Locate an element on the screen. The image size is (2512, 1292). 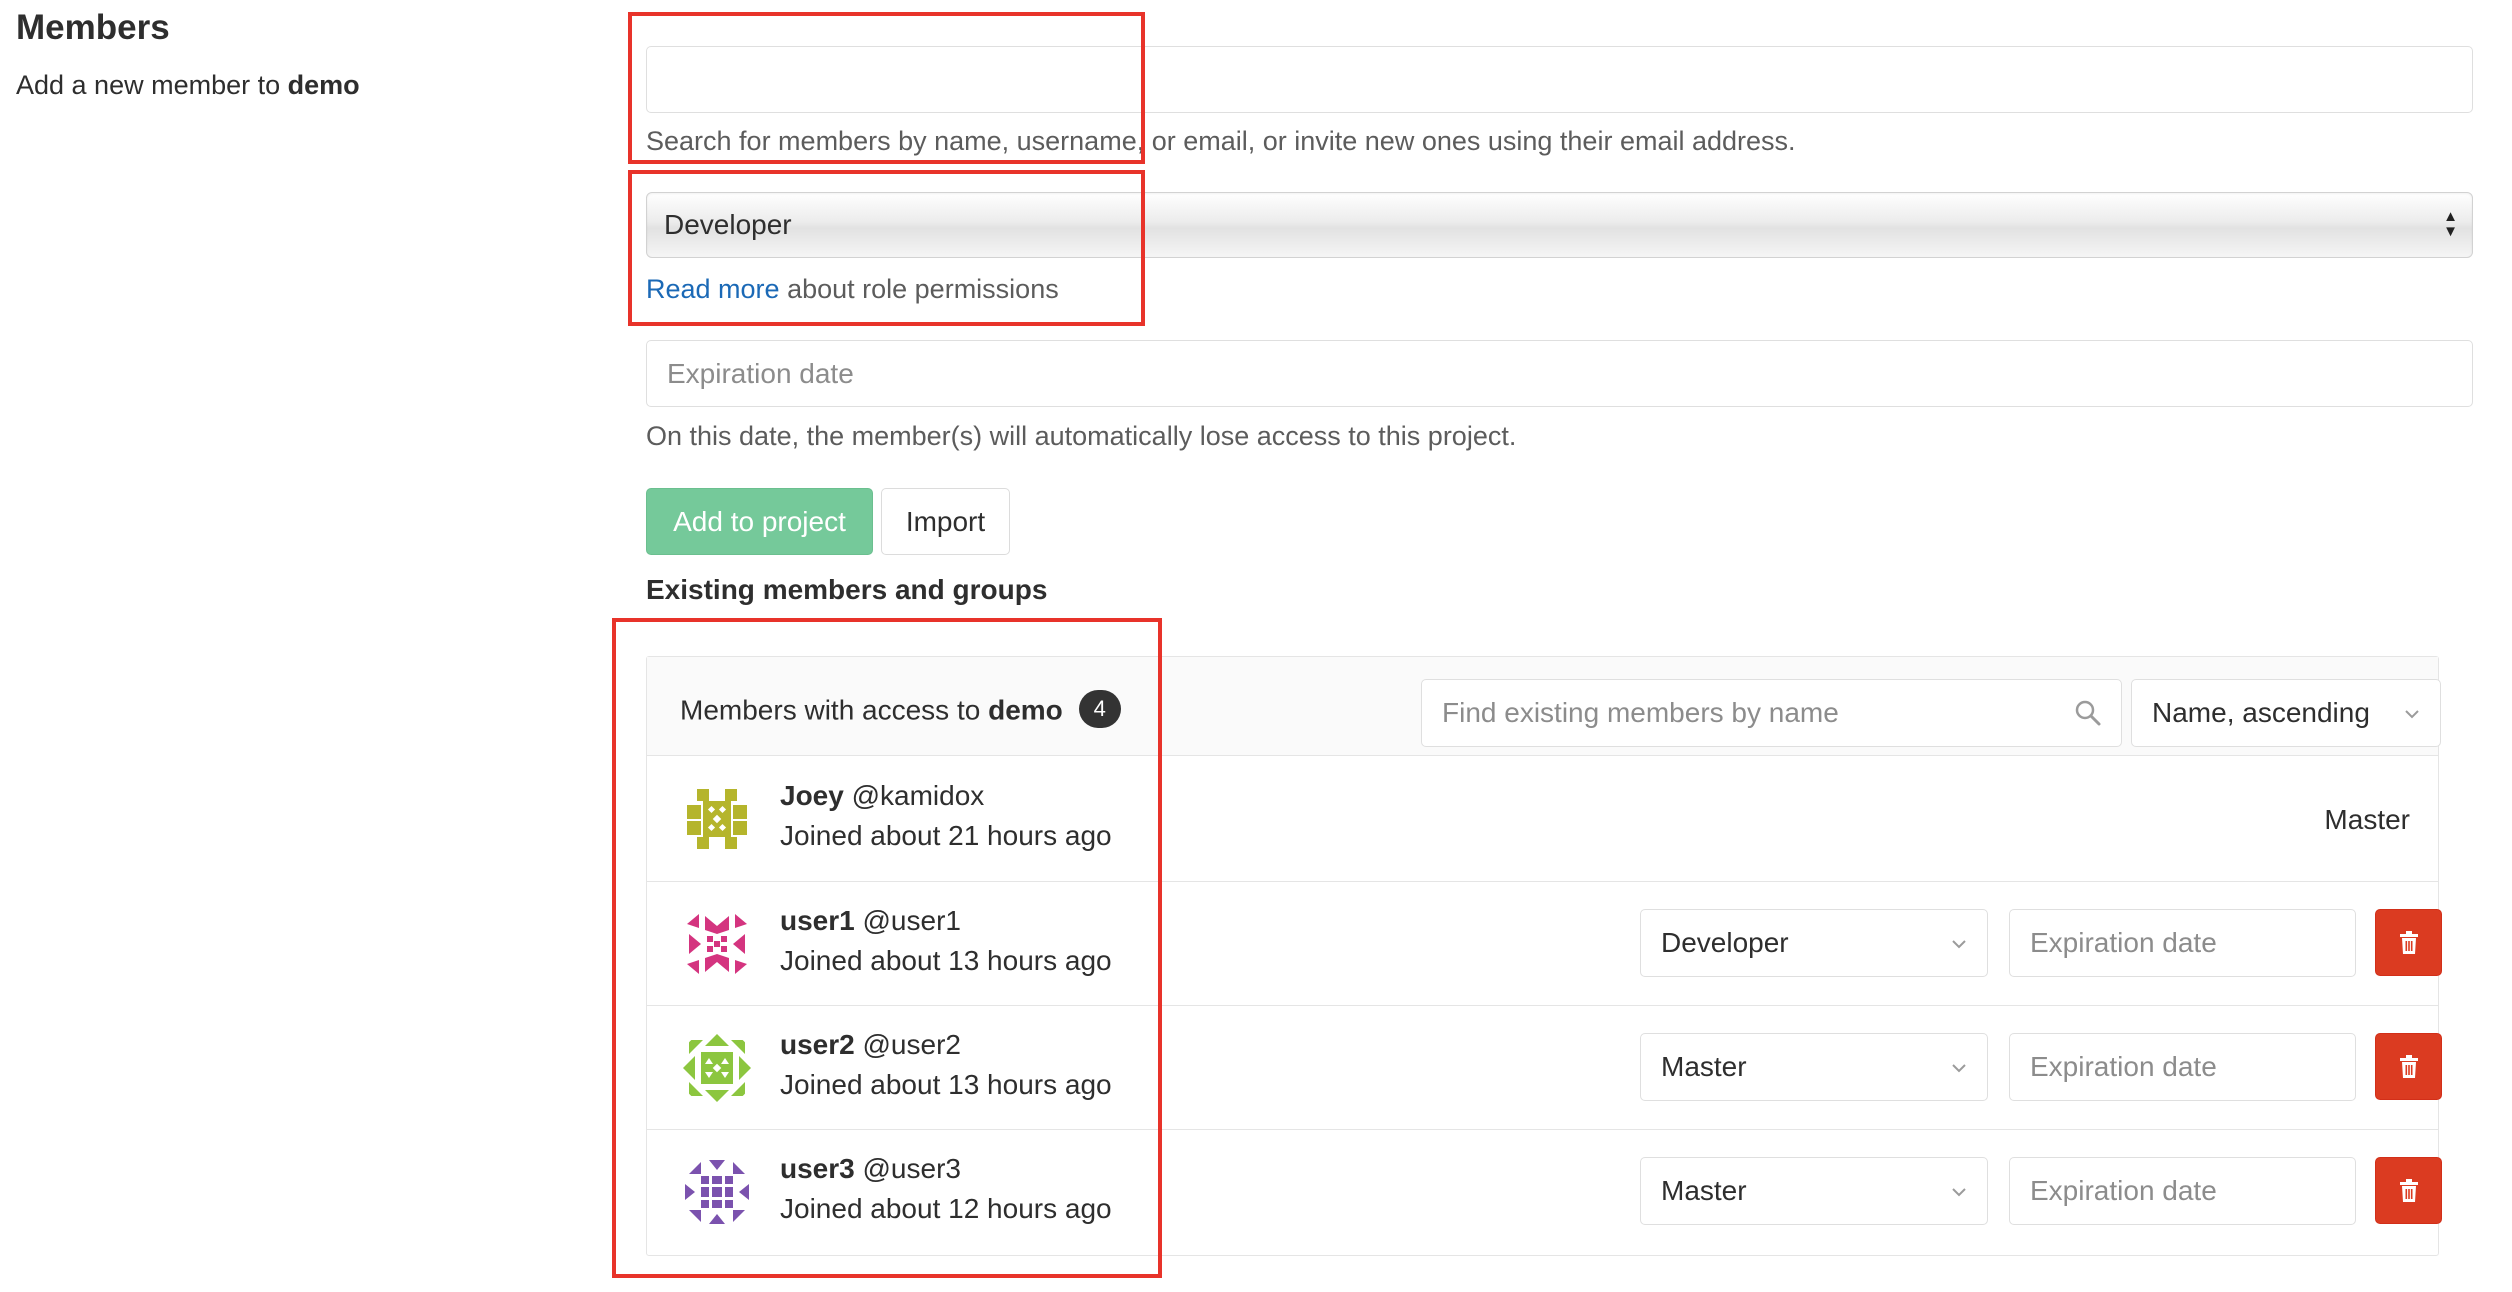
member-username: @user3 is located at coordinates (911, 1168).